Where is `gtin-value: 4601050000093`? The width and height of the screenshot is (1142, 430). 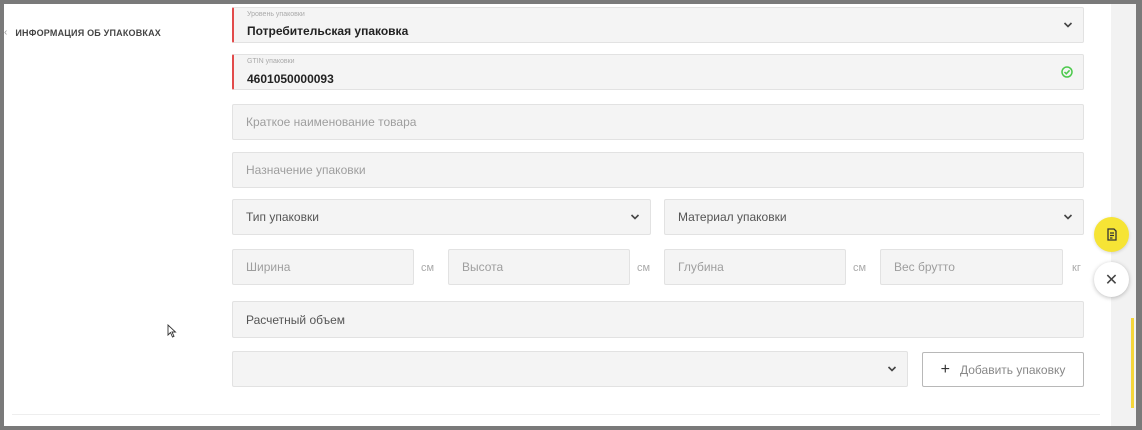 gtin-value: 4601050000093 is located at coordinates (290, 79).